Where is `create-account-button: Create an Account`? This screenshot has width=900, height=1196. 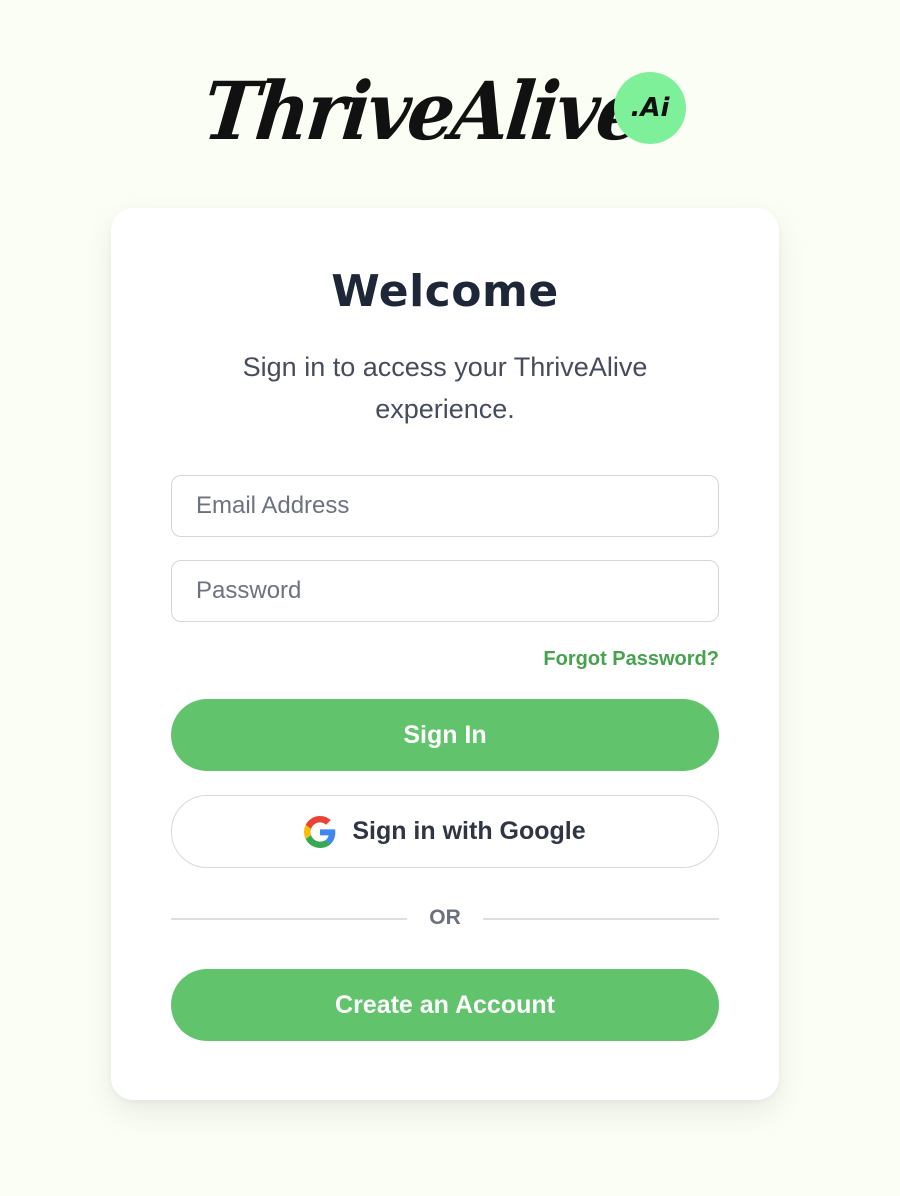
create-account-button: Create an Account is located at coordinates (445, 1005).